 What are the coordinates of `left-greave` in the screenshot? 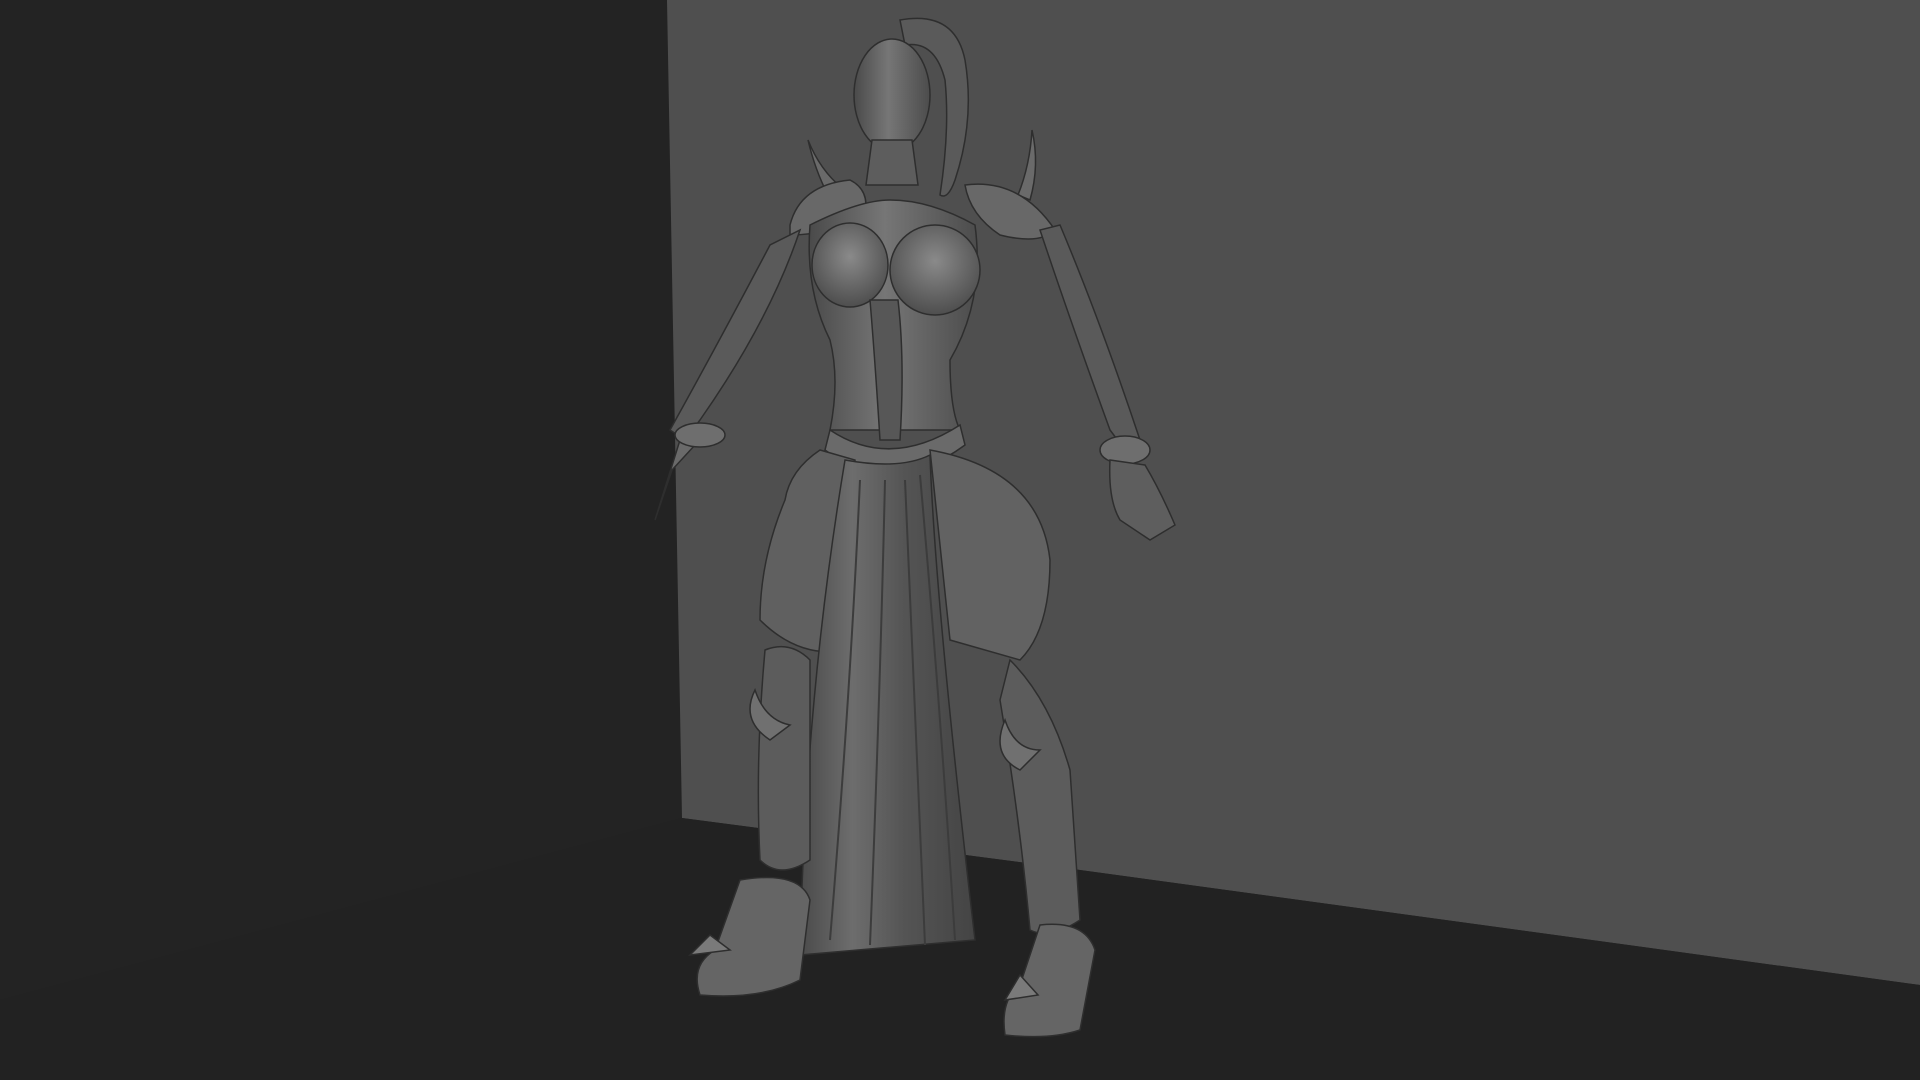 It's located at (784, 758).